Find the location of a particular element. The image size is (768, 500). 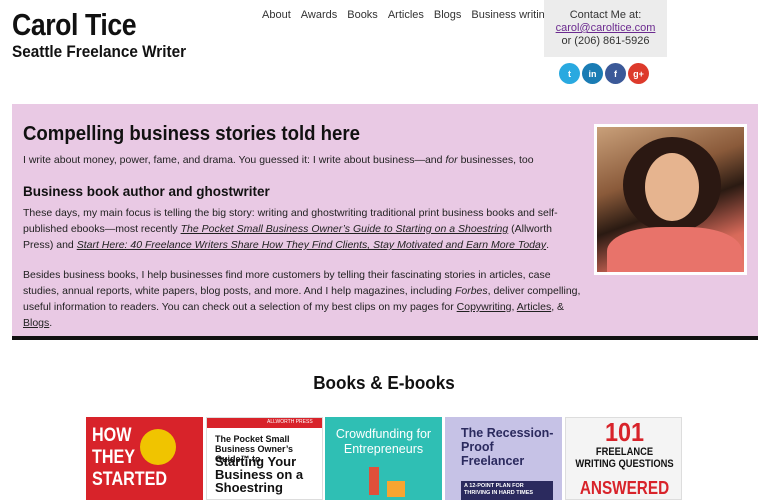

author-photo is located at coordinates (670, 199).